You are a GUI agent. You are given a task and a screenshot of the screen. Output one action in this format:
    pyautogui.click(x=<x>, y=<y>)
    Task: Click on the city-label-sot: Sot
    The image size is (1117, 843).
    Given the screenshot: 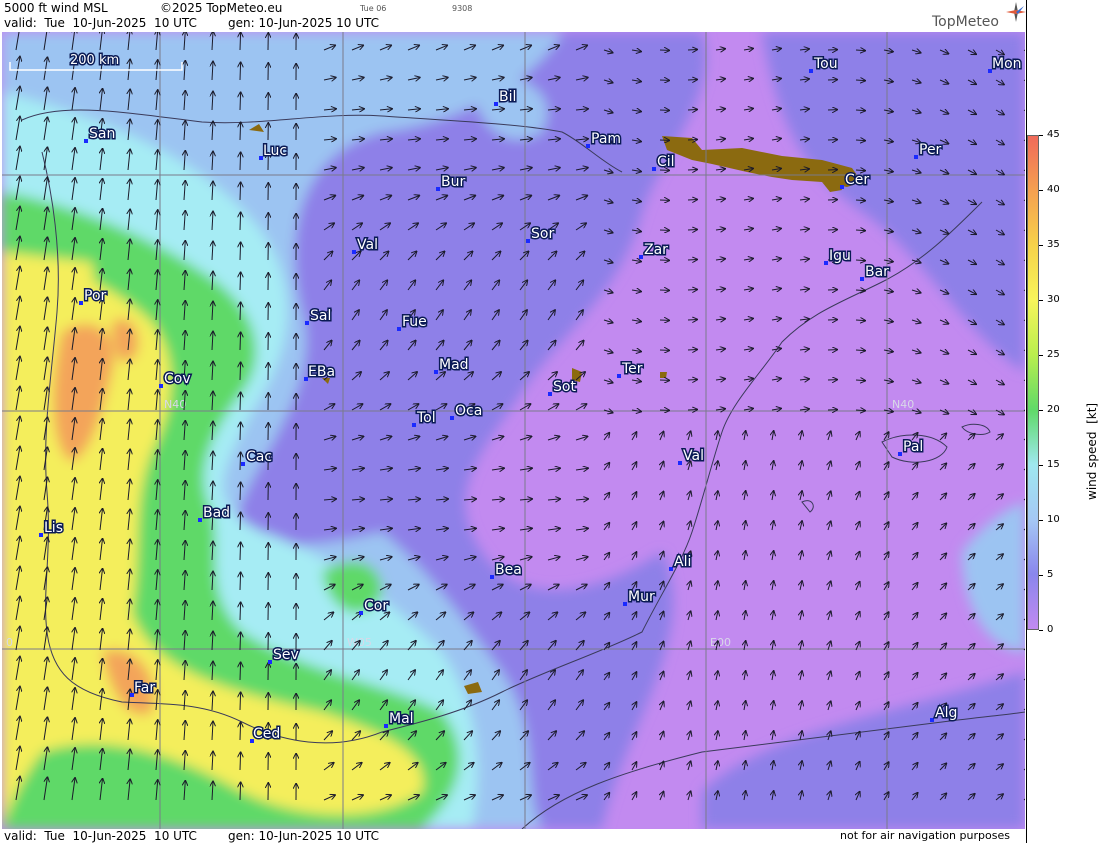 What is the action you would take?
    pyautogui.click(x=564, y=387)
    